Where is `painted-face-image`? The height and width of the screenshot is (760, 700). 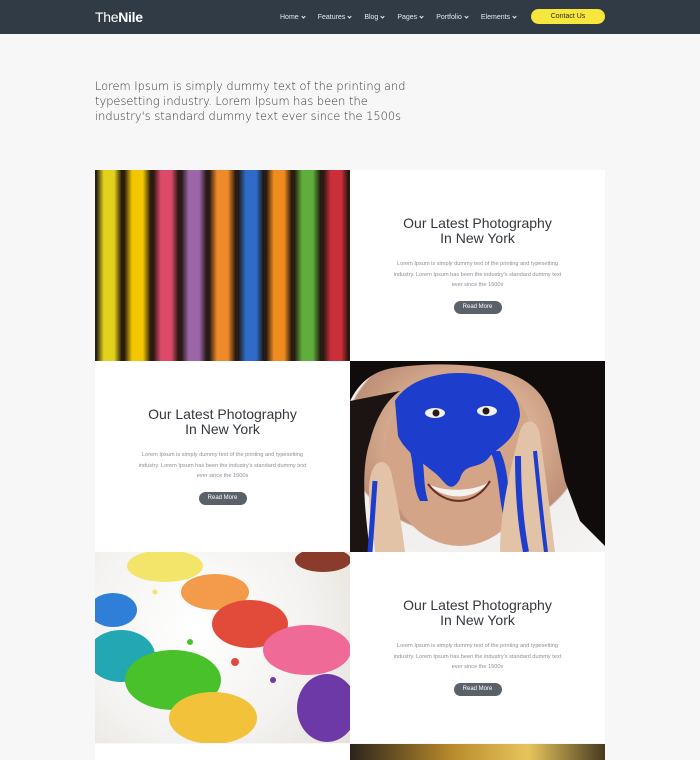
painted-face-image is located at coordinates (477, 456).